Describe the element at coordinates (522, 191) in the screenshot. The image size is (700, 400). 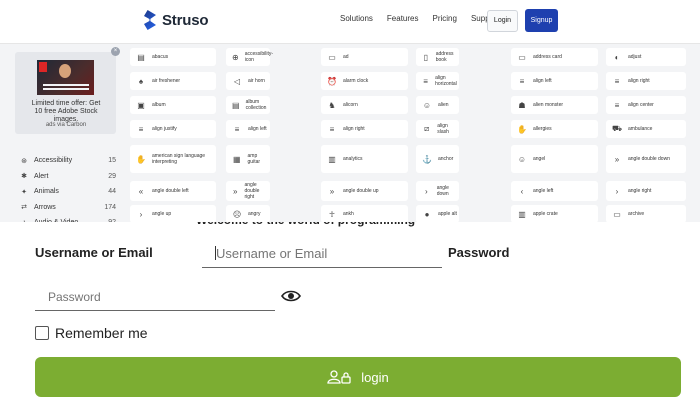
I see `tile-glyph-icon: ‹` at that location.